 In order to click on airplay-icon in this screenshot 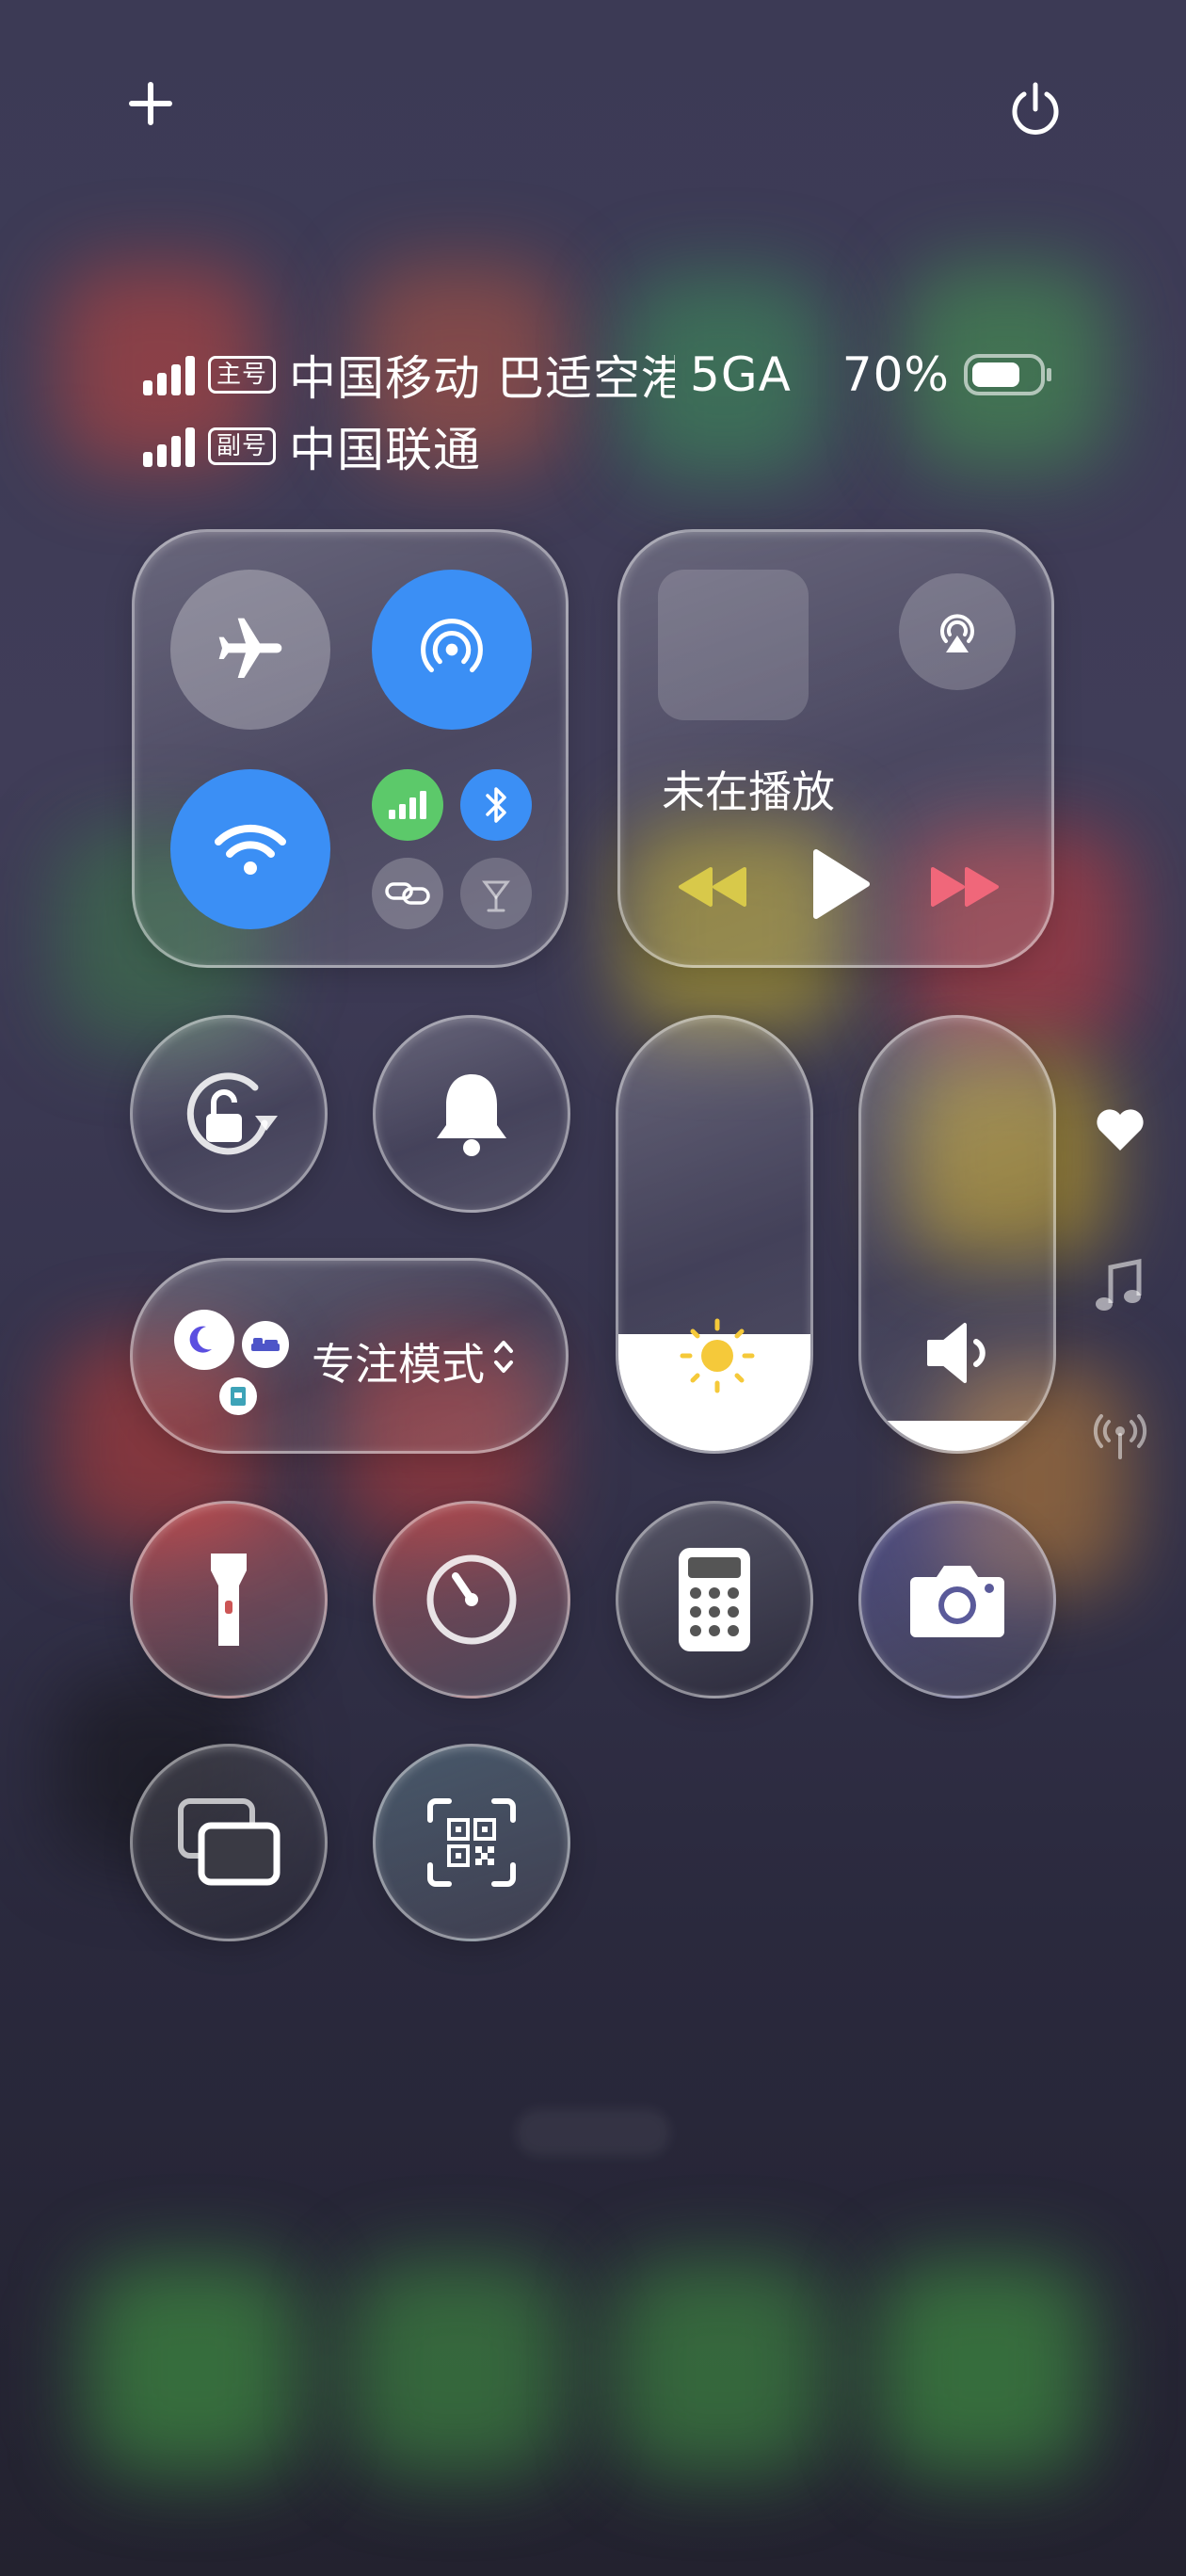, I will do `click(957, 633)`.